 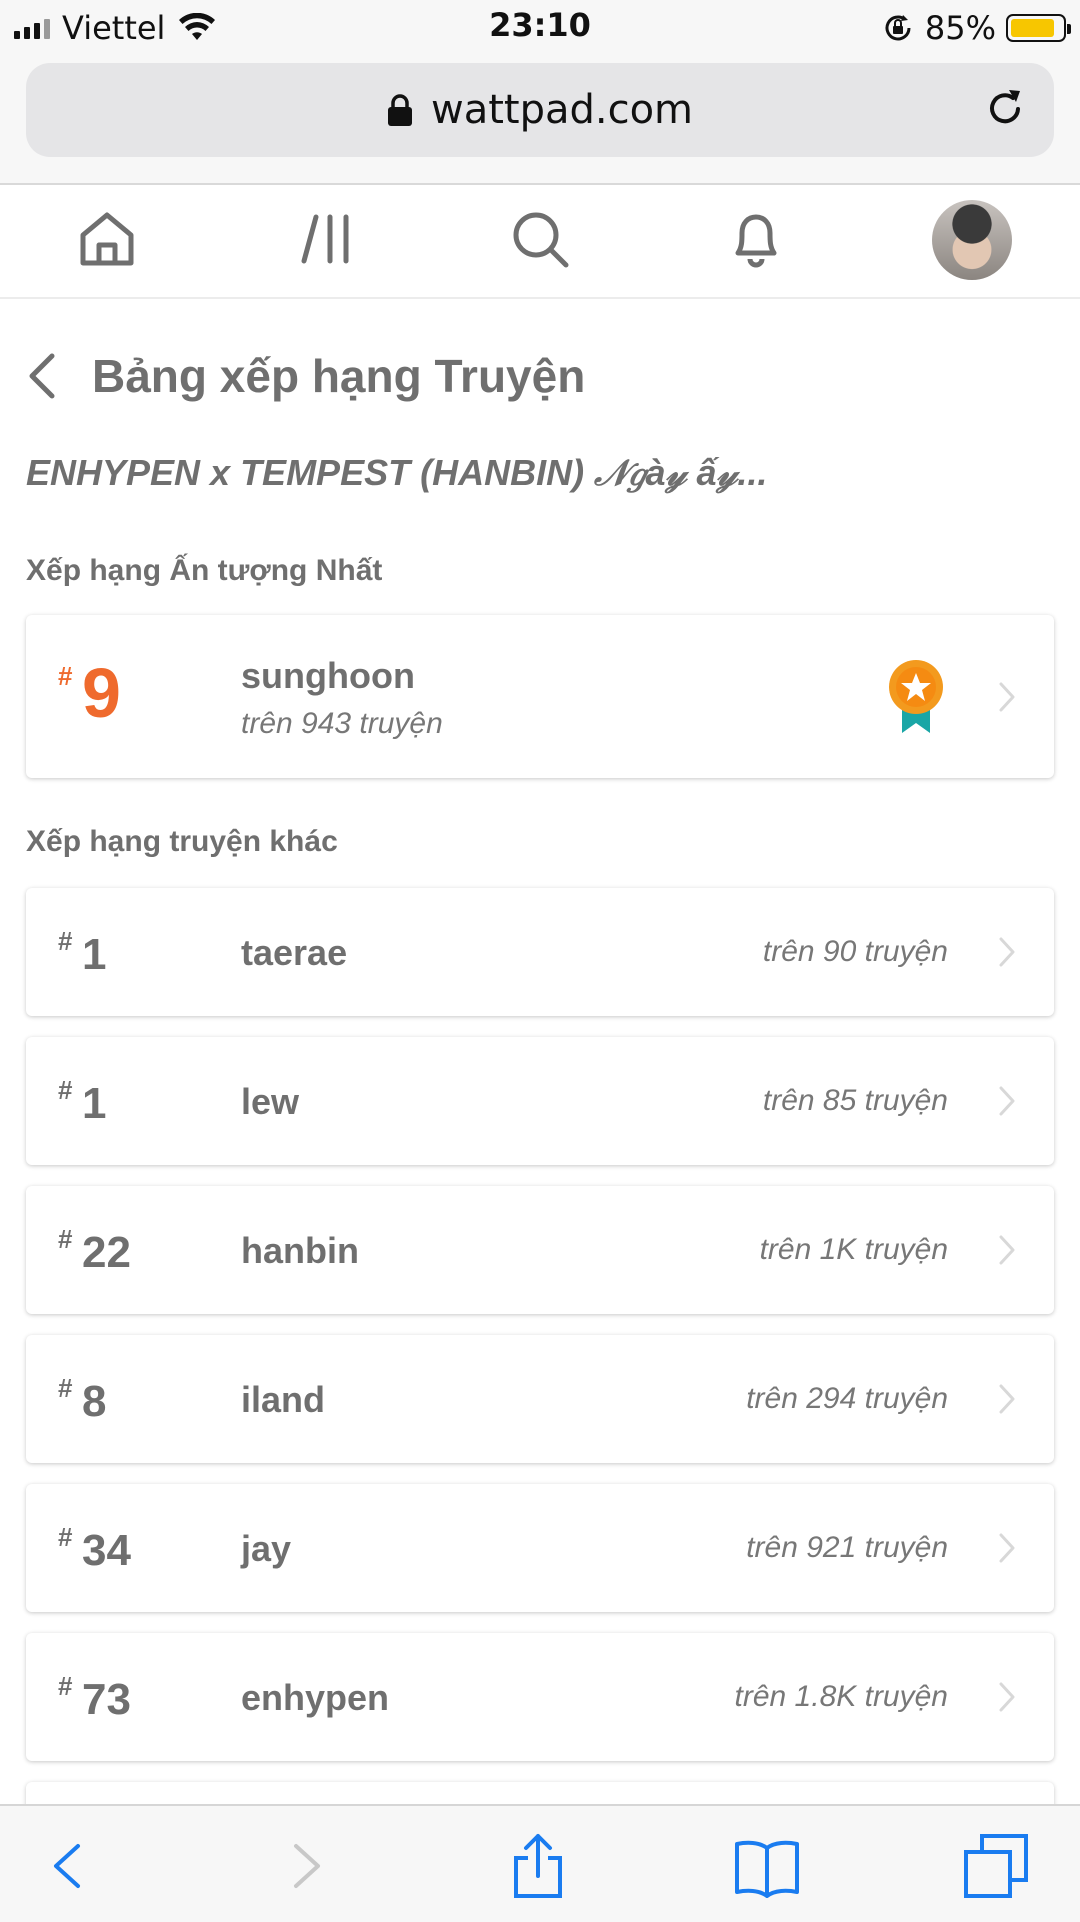 I want to click on rank-number: 9, so click(x=101, y=693).